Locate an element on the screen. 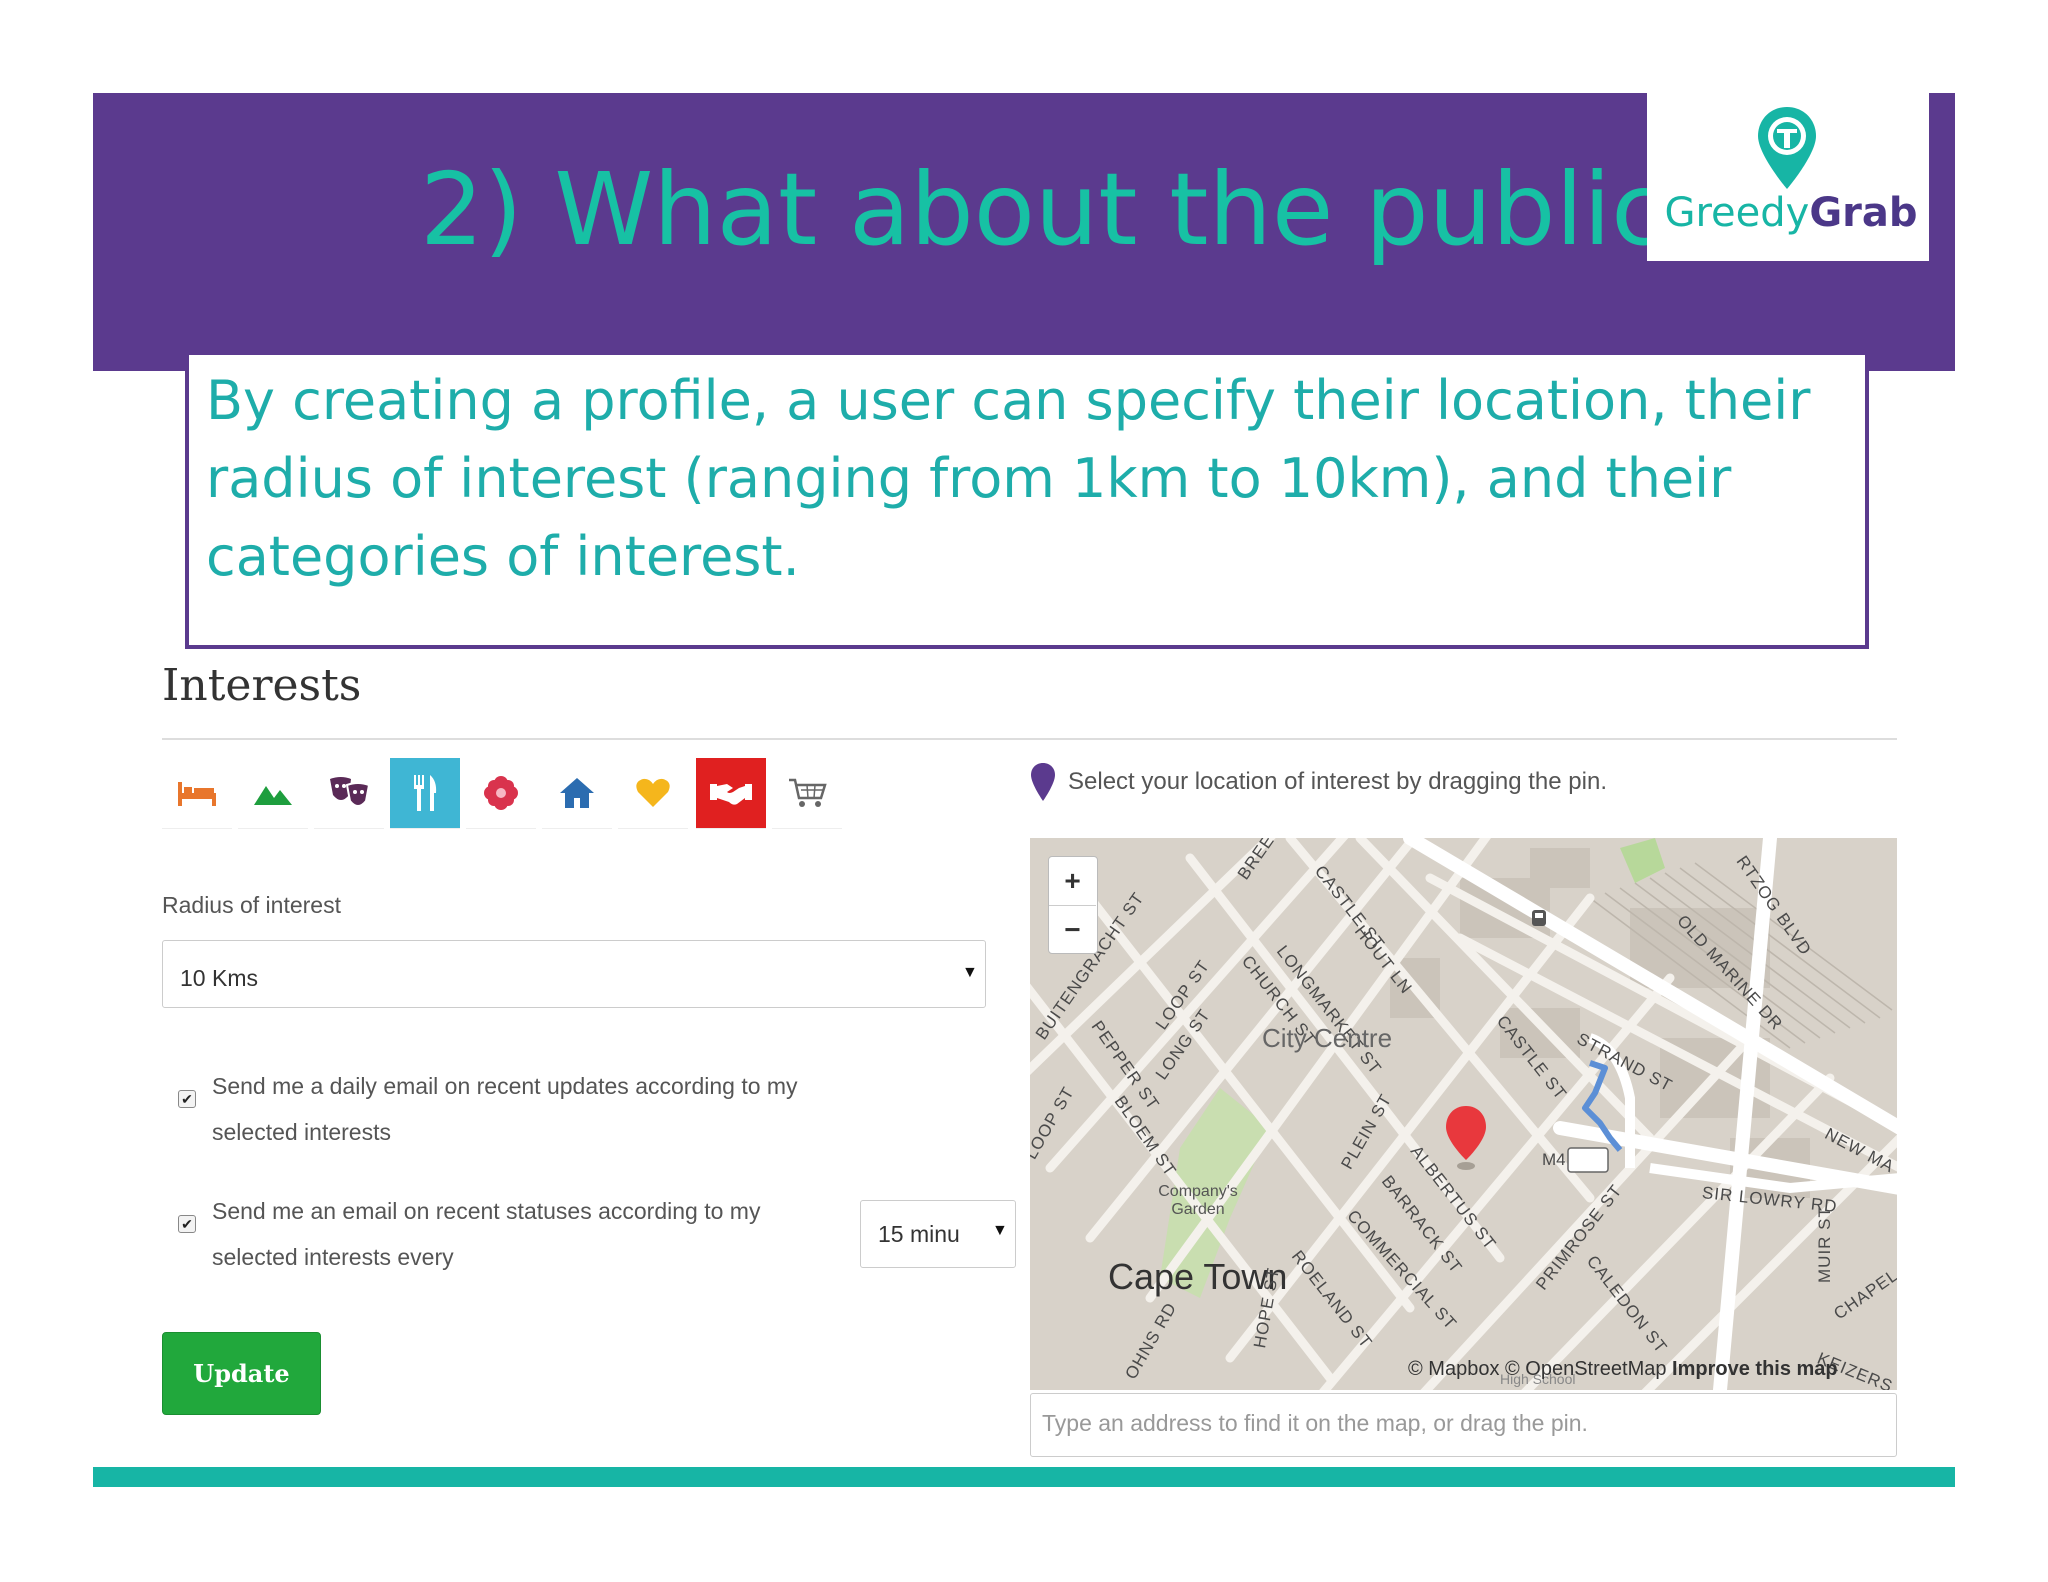 Image resolution: width=2048 pixels, height=1582 pixels. house-icon is located at coordinates (577, 793).